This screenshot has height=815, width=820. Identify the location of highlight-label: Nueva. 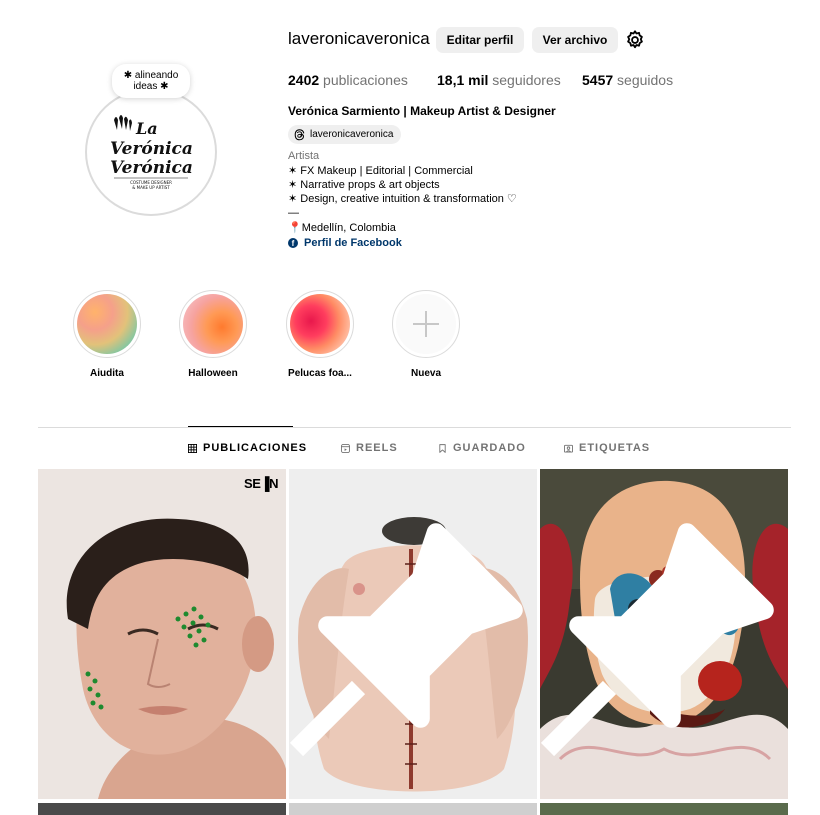
(425, 373).